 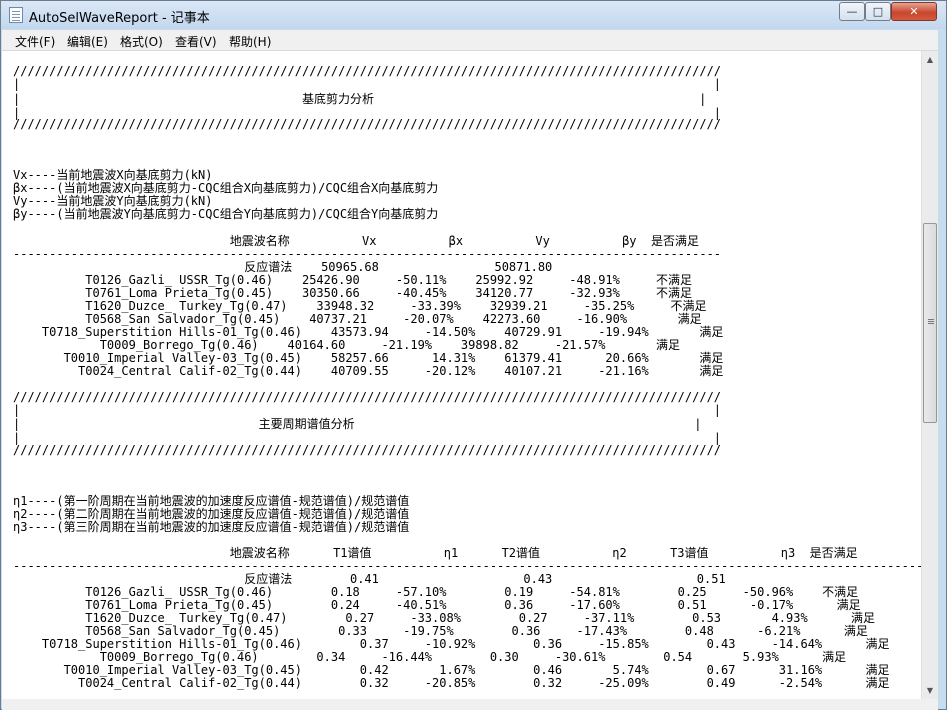 What do you see at coordinates (141, 41) in the screenshot?
I see `menu-format: 格式(O)` at bounding box center [141, 41].